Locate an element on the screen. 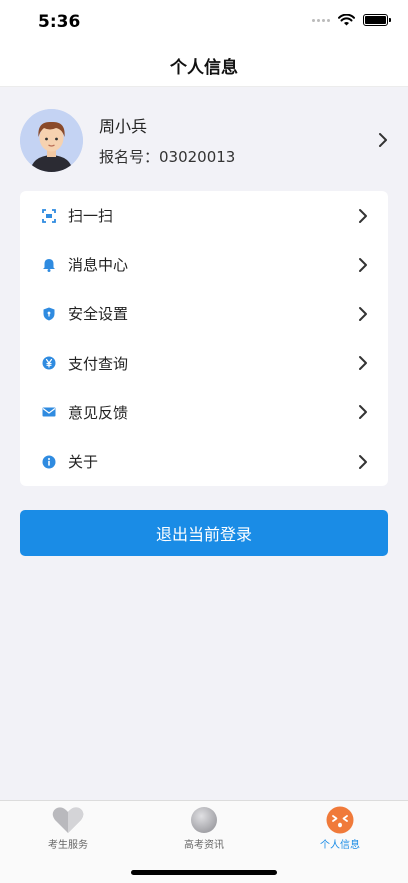 This screenshot has height=883, width=408. menu-item-about: 关于 is located at coordinates (204, 461).